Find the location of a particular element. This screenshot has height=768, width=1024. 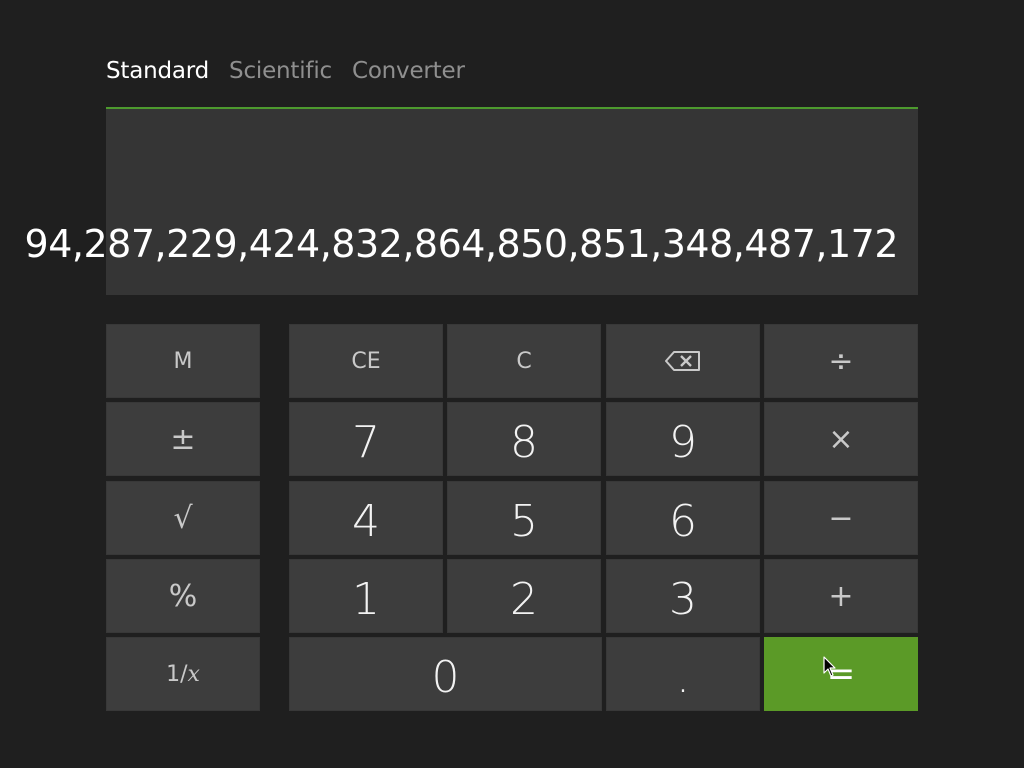

digit-7-button: 7 is located at coordinates (366, 439).